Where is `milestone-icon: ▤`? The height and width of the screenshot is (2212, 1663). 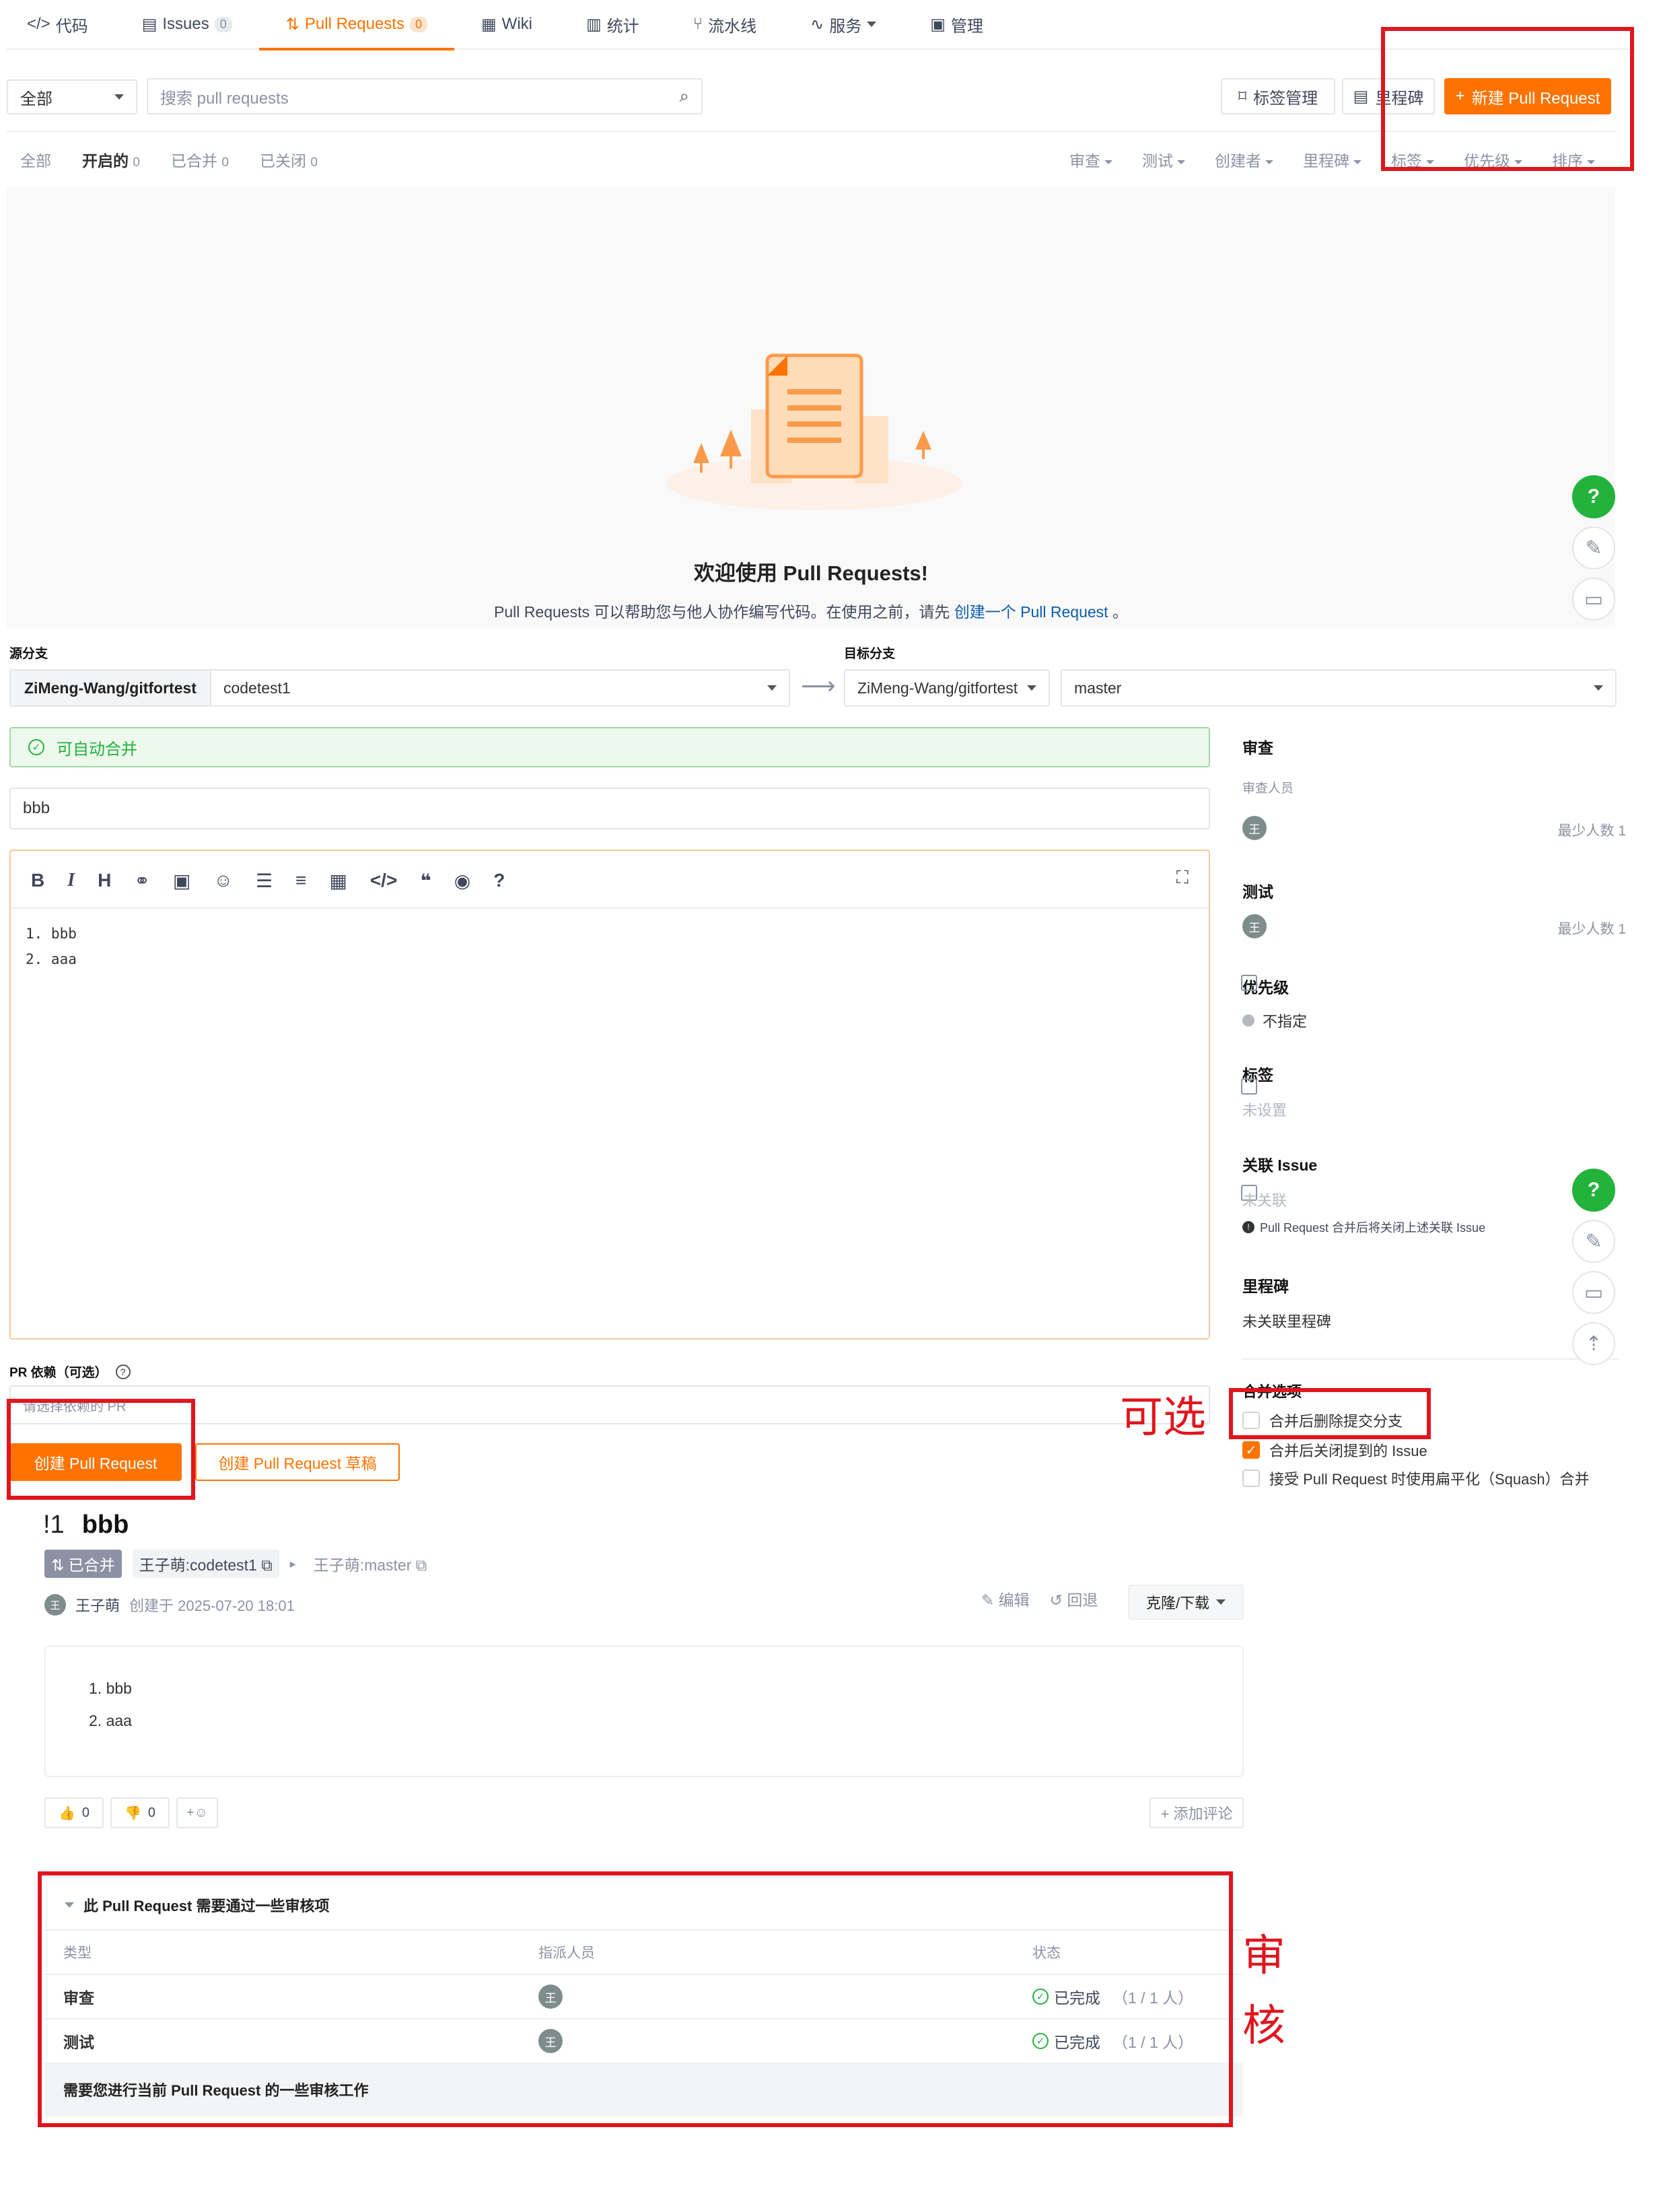 milestone-icon: ▤ is located at coordinates (1361, 96).